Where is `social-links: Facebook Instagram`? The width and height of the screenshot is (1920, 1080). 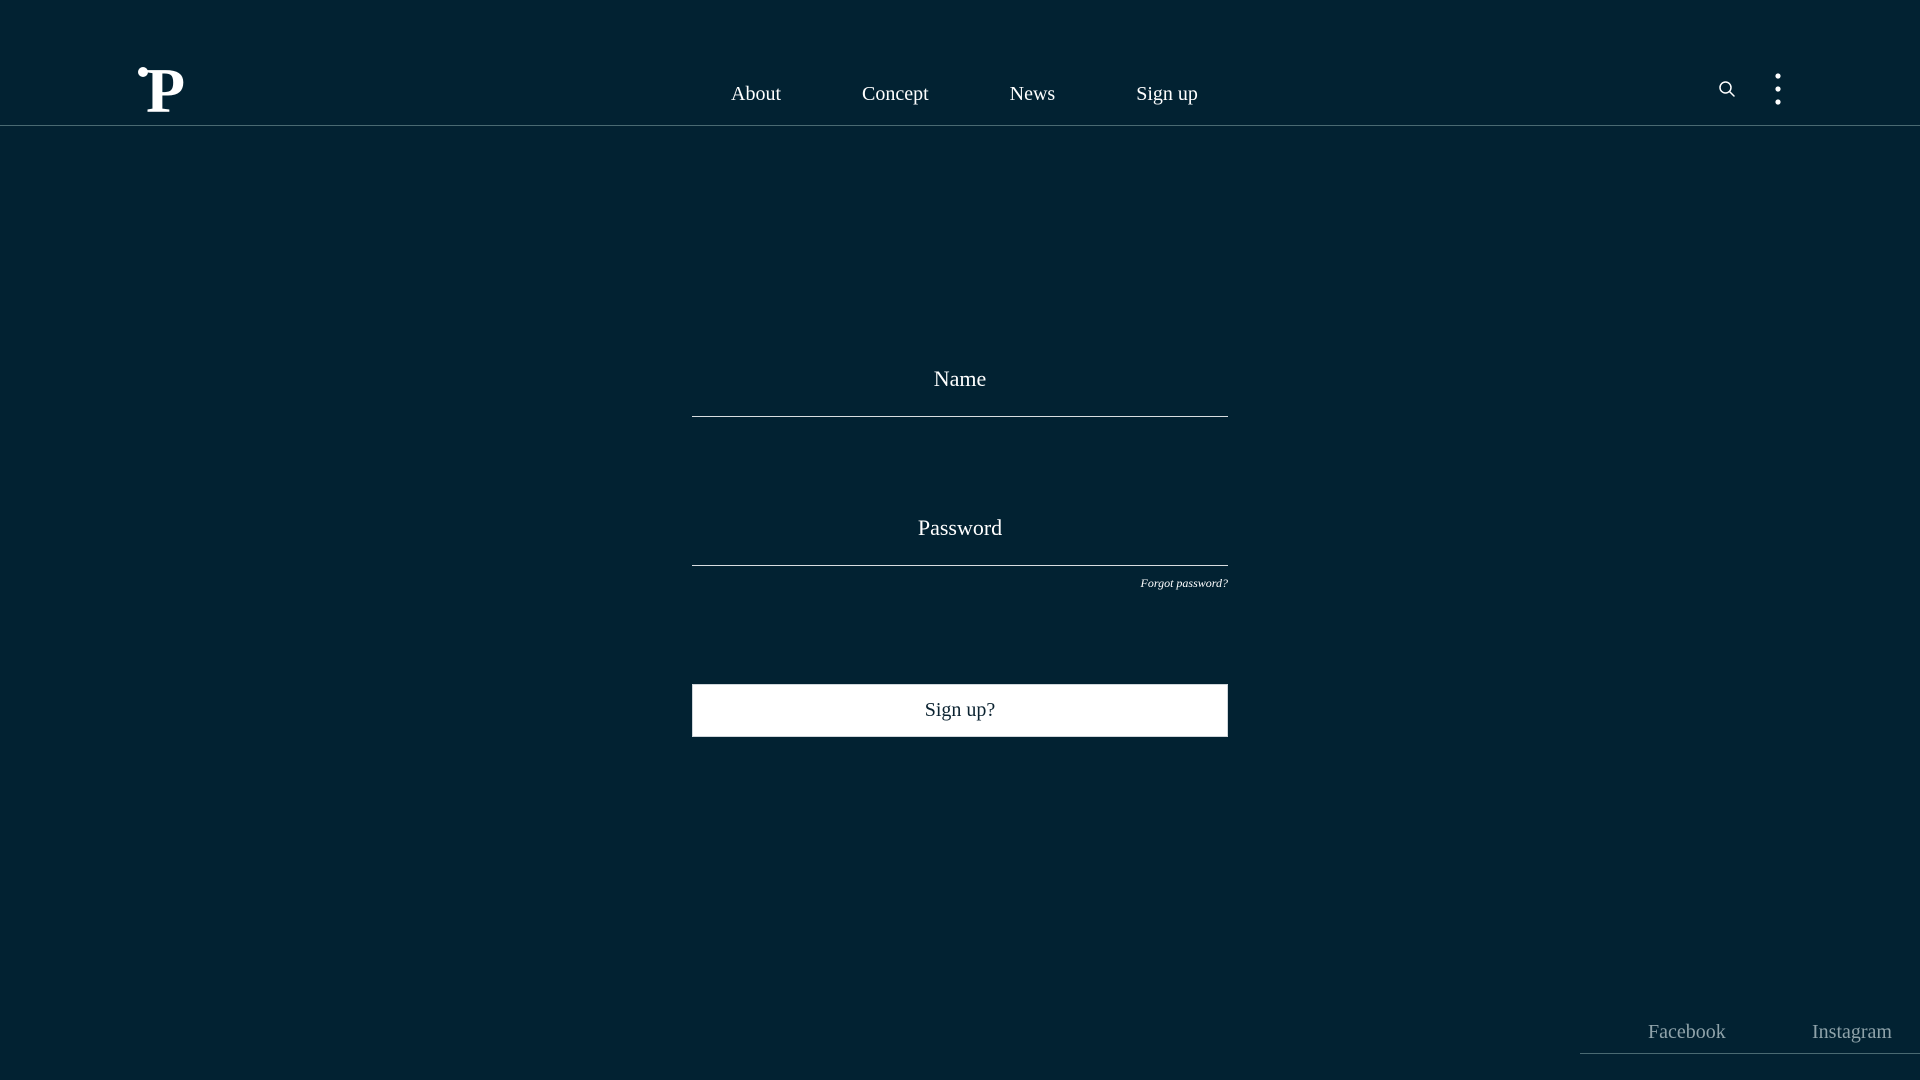 social-links: Facebook Instagram is located at coordinates (1750, 1035).